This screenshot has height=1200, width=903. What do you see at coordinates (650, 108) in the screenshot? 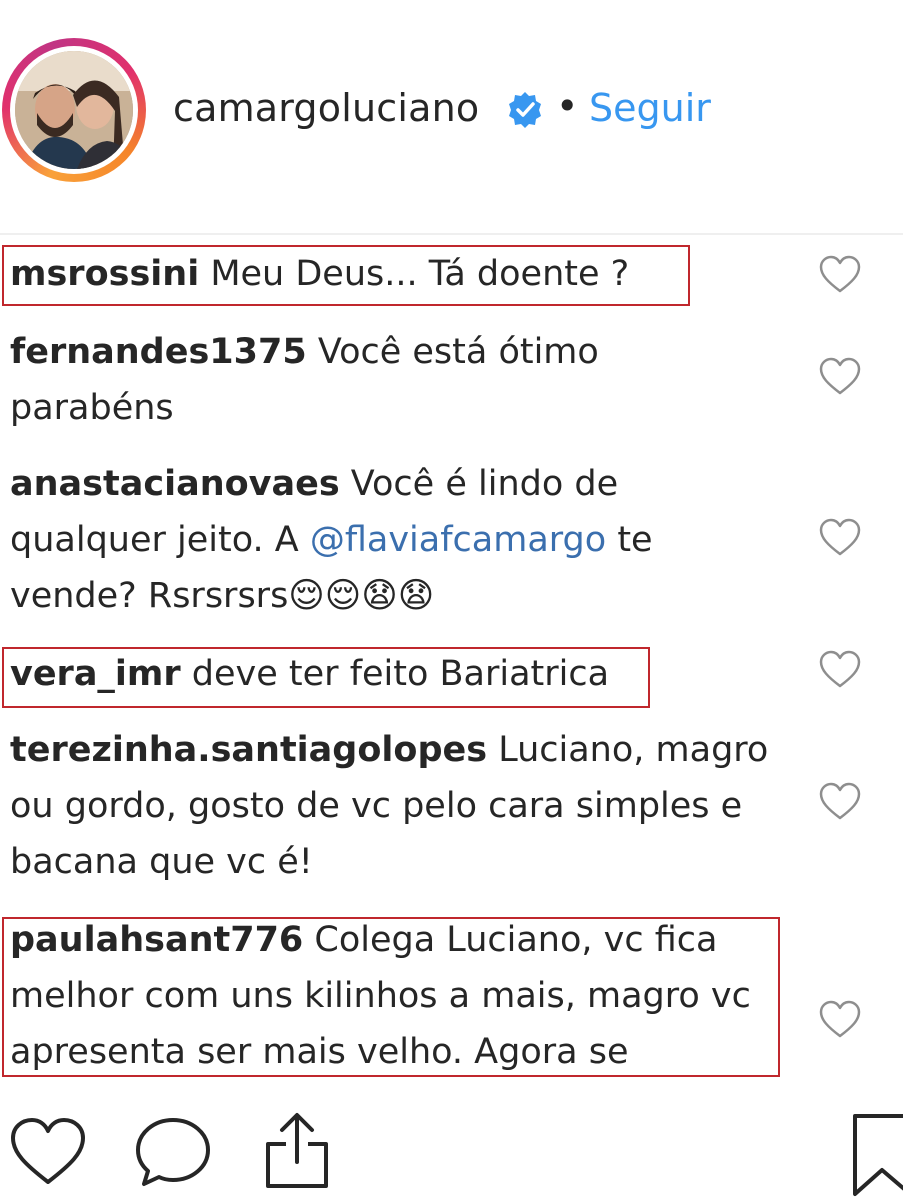
I see `follow-button: Seguir` at bounding box center [650, 108].